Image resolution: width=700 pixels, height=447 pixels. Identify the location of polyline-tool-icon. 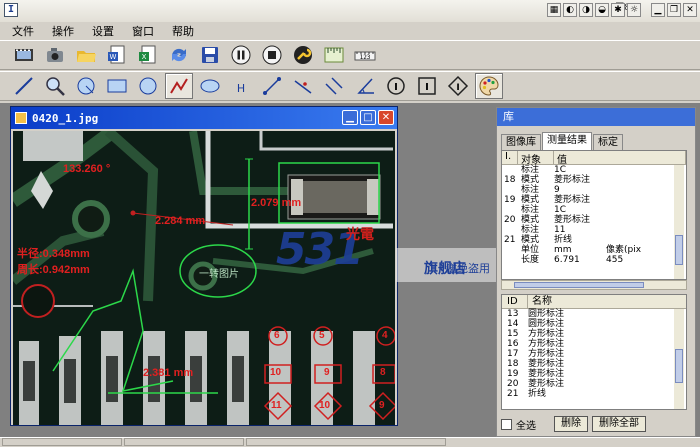
(179, 86).